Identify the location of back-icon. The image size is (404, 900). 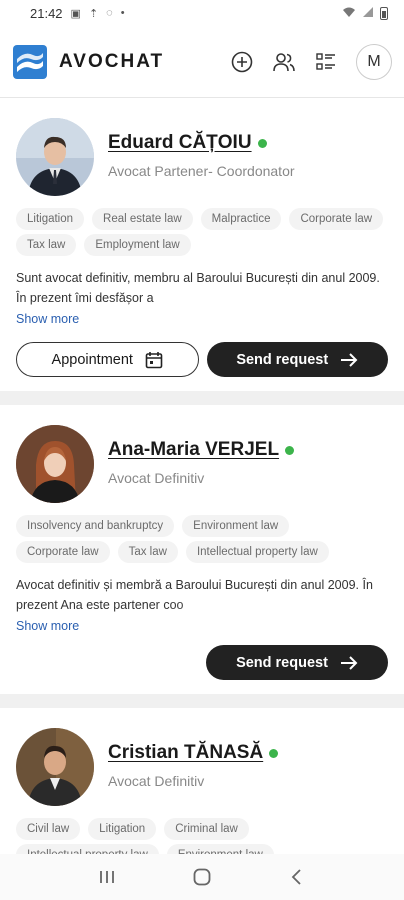
(297, 877).